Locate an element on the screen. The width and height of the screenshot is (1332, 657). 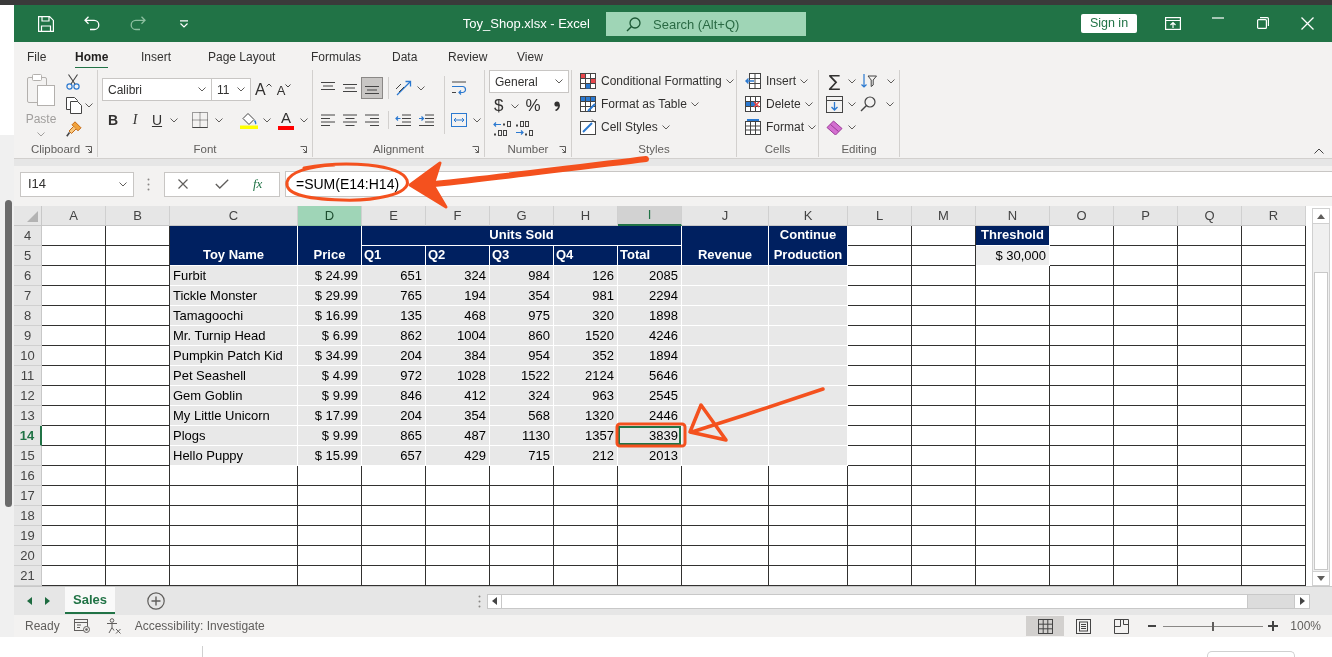
arrow-right-icon is located at coordinates (1302, 601).